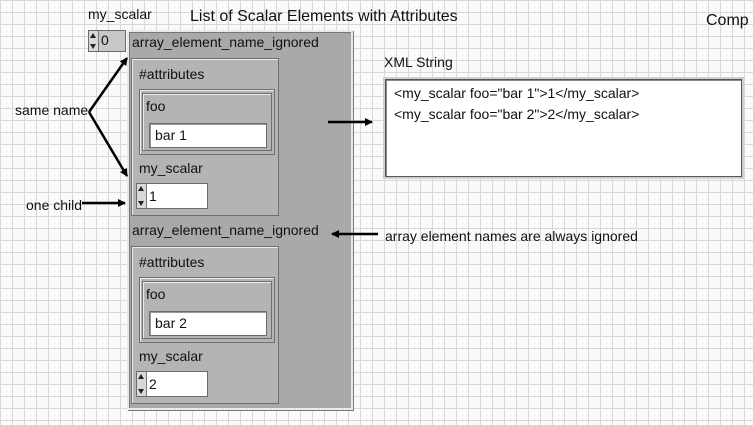 Image resolution: width=753 pixels, height=425 pixels. What do you see at coordinates (108, 144) in the screenshot?
I see `arrow-to-scalar-label` at bounding box center [108, 144].